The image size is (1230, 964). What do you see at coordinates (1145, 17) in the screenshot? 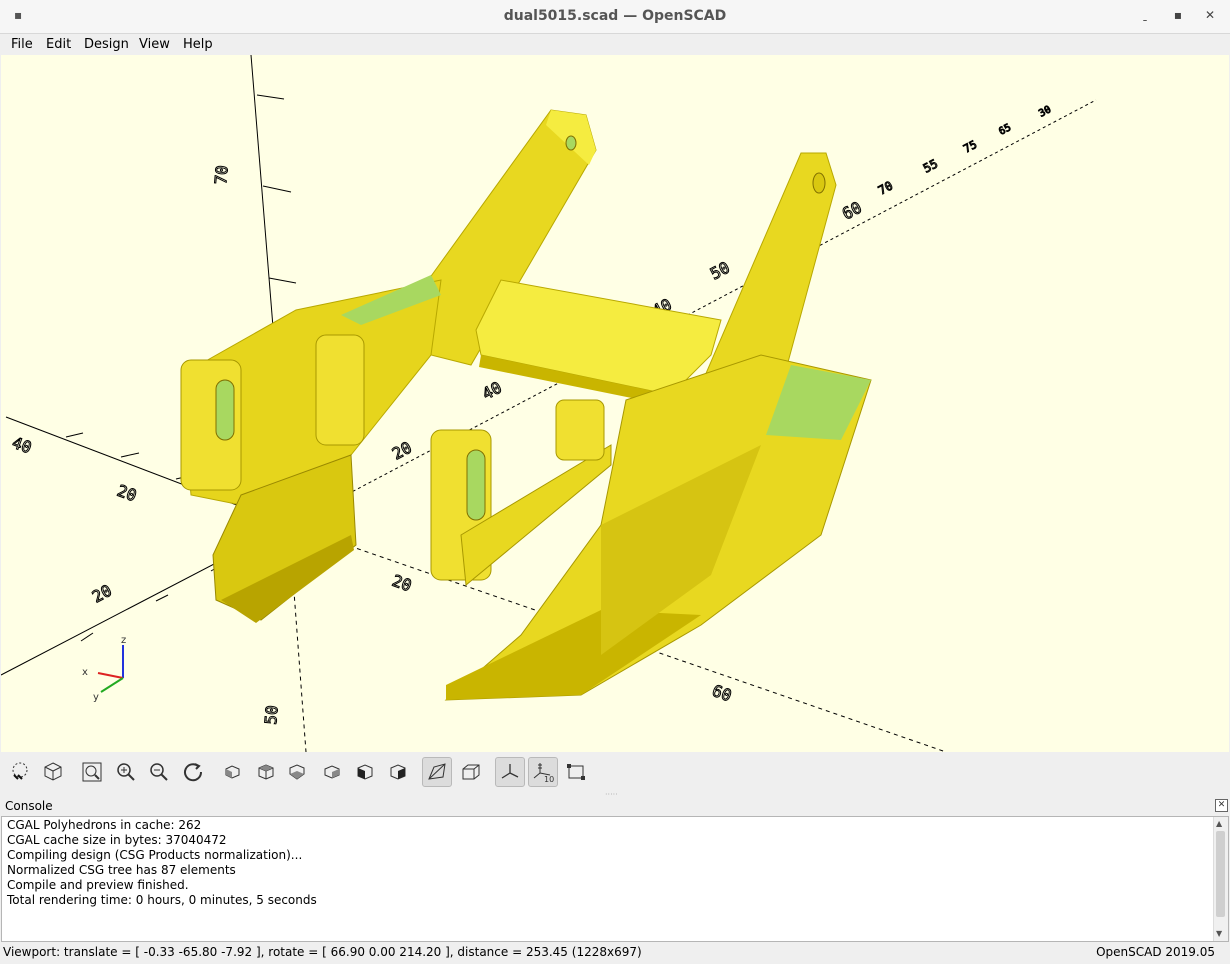
I see `minimize-button: ˍ` at bounding box center [1145, 17].